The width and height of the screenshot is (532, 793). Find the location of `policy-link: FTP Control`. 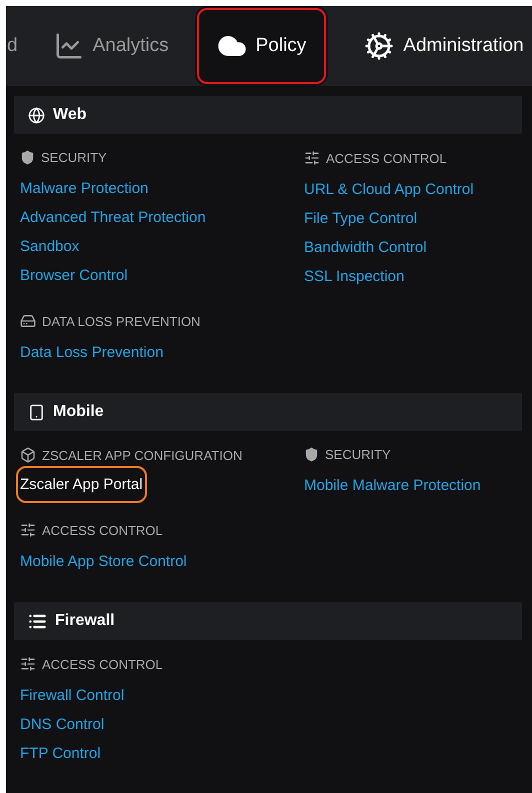

policy-link: FTP Control is located at coordinates (60, 753).